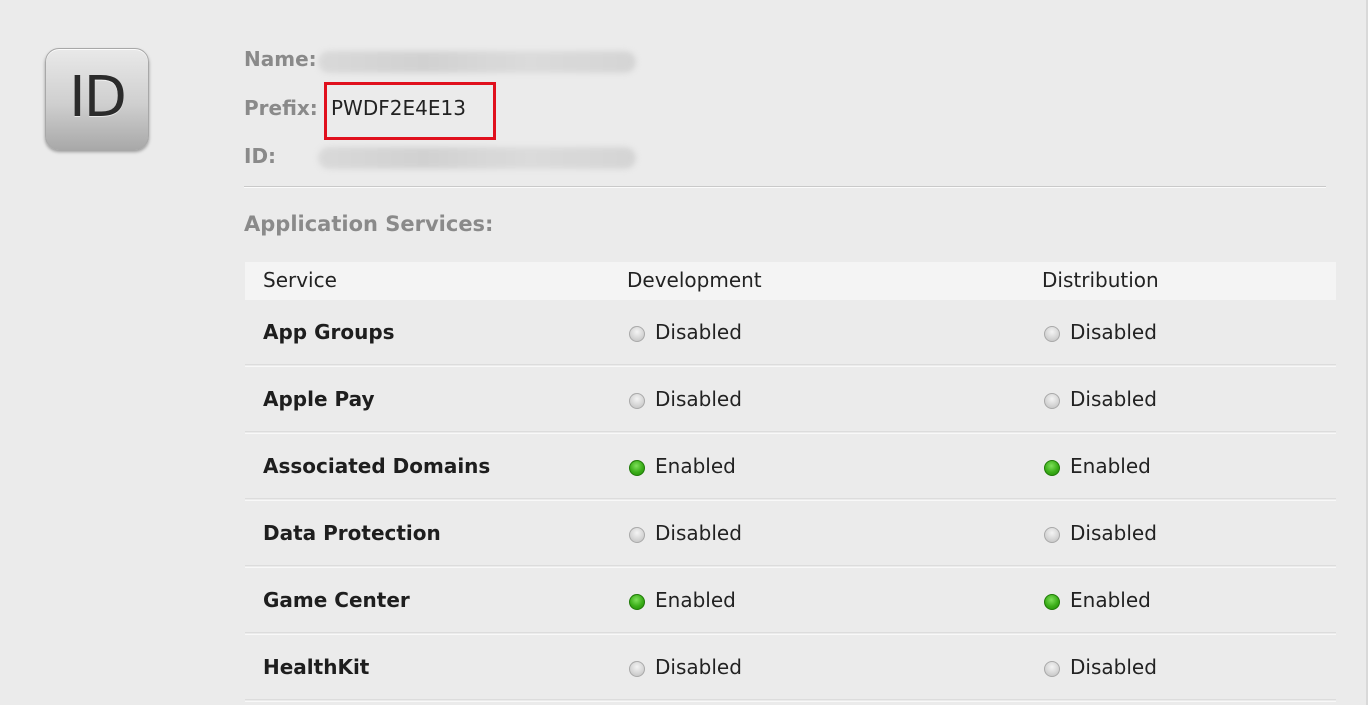 This screenshot has height=705, width=1368. Describe the element at coordinates (785, 187) in the screenshot. I see `divider-highlight` at that location.